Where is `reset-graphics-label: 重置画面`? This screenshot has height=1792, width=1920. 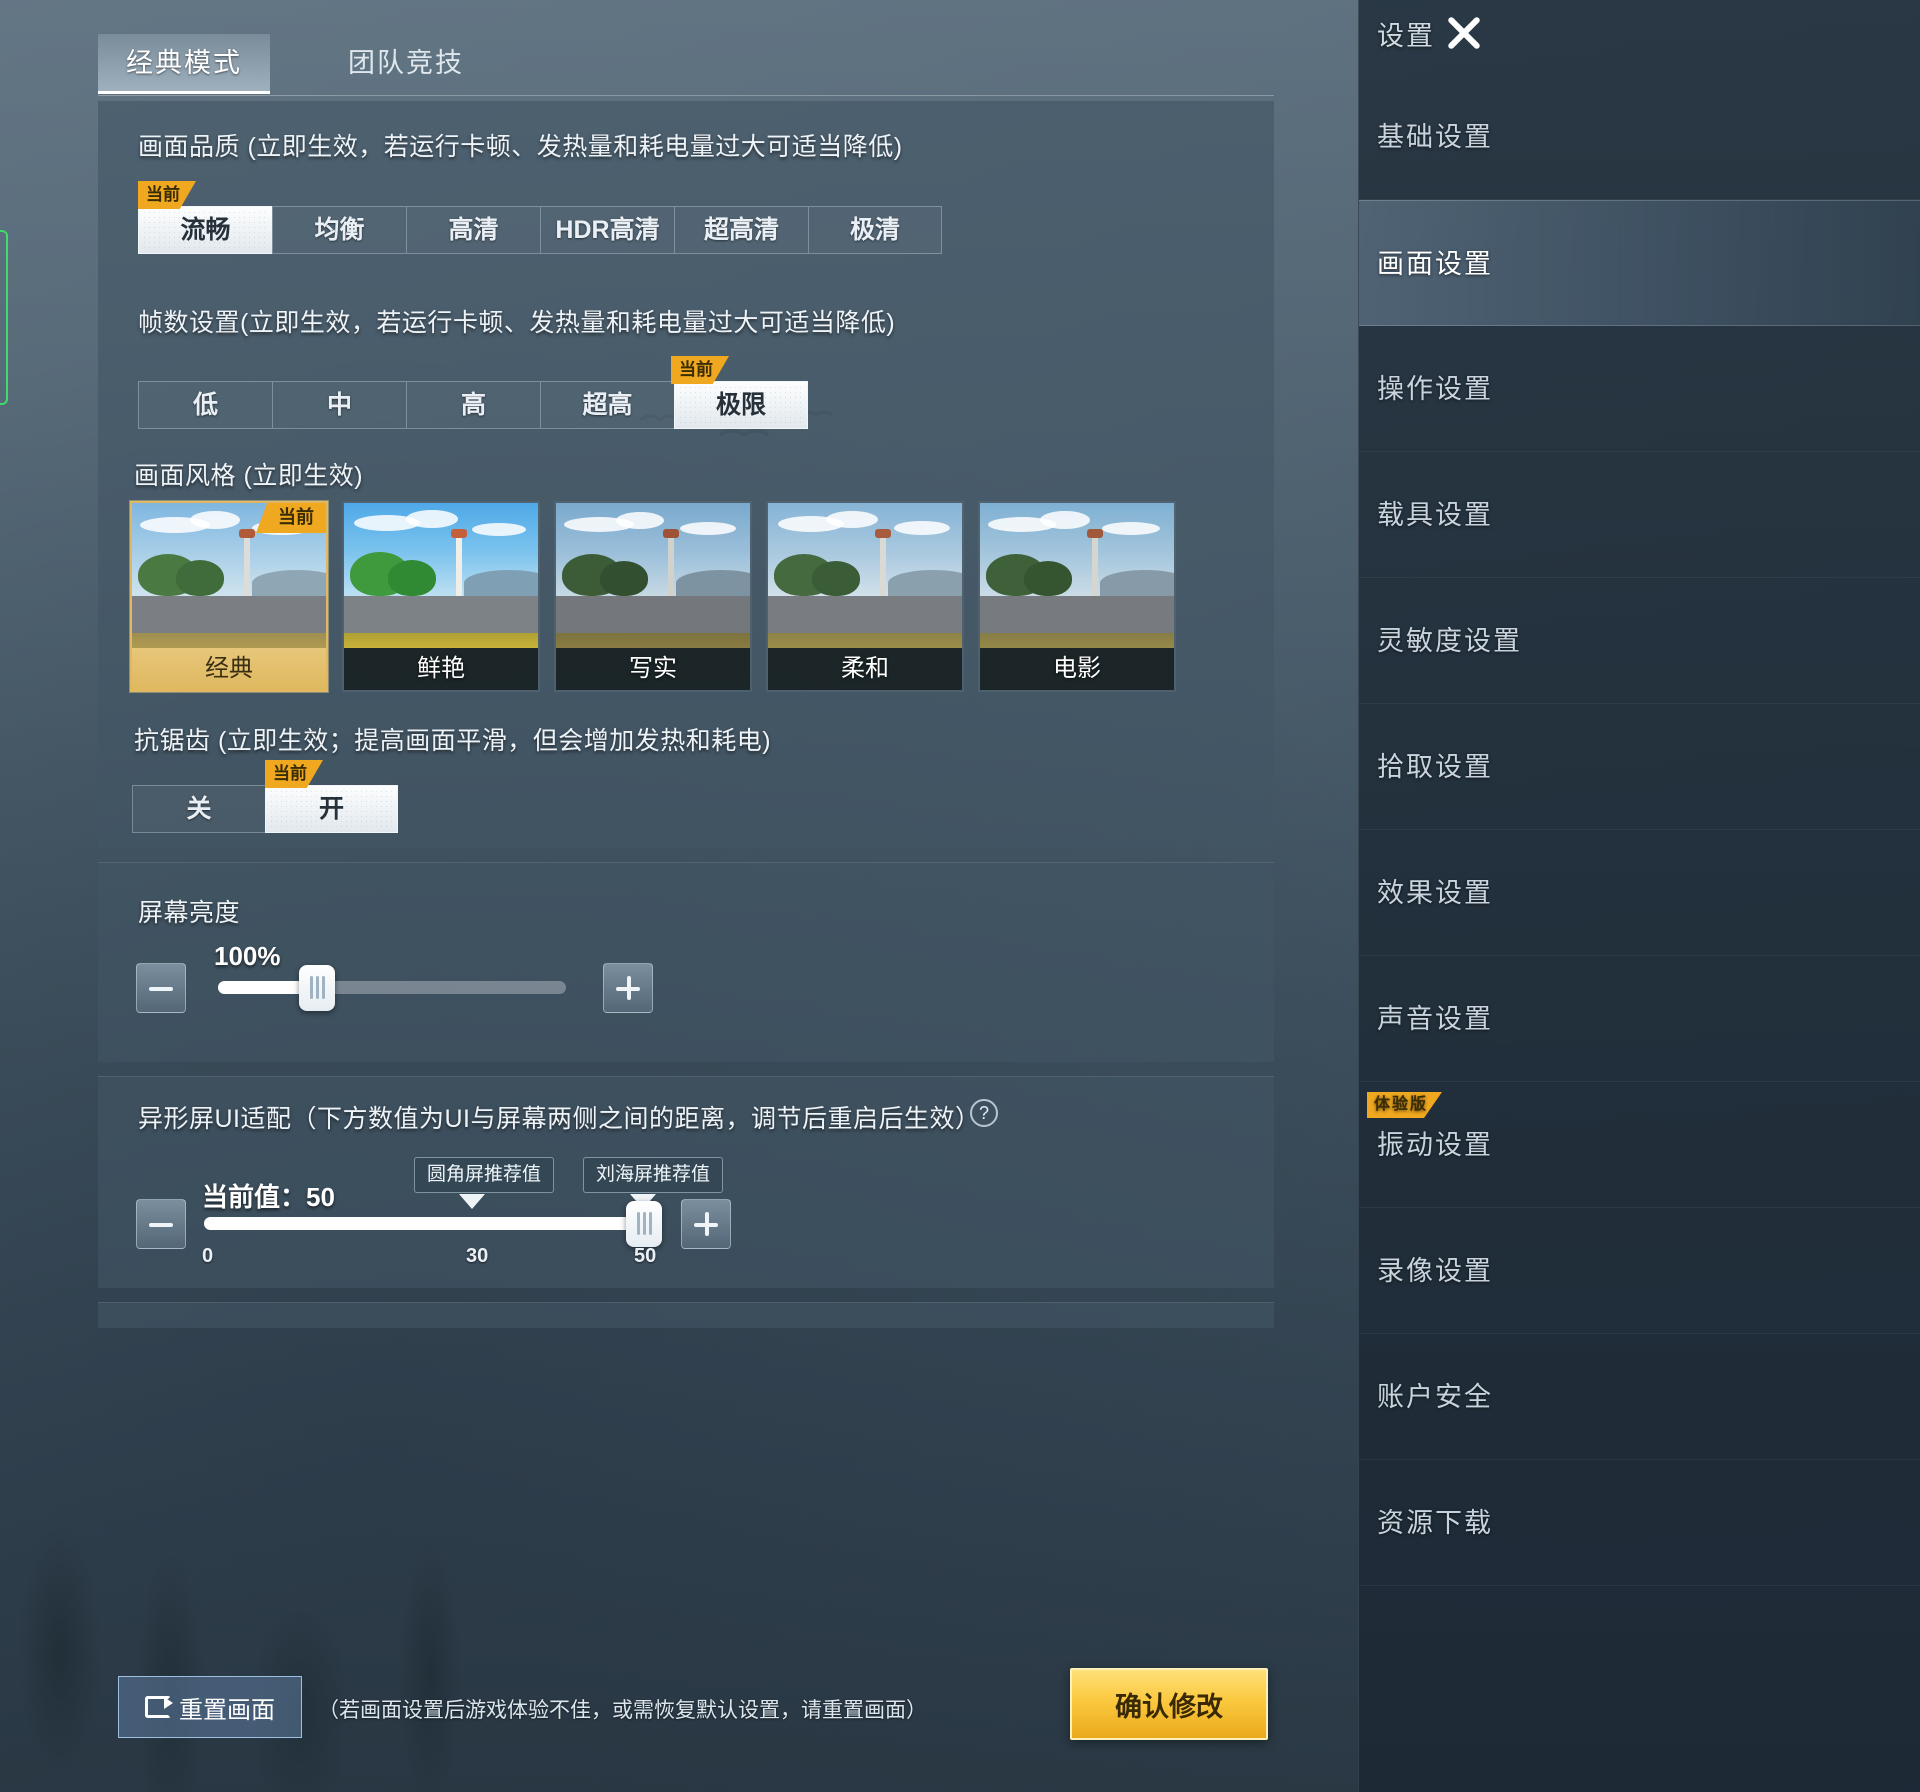 reset-graphics-label: 重置画面 is located at coordinates (227, 1710).